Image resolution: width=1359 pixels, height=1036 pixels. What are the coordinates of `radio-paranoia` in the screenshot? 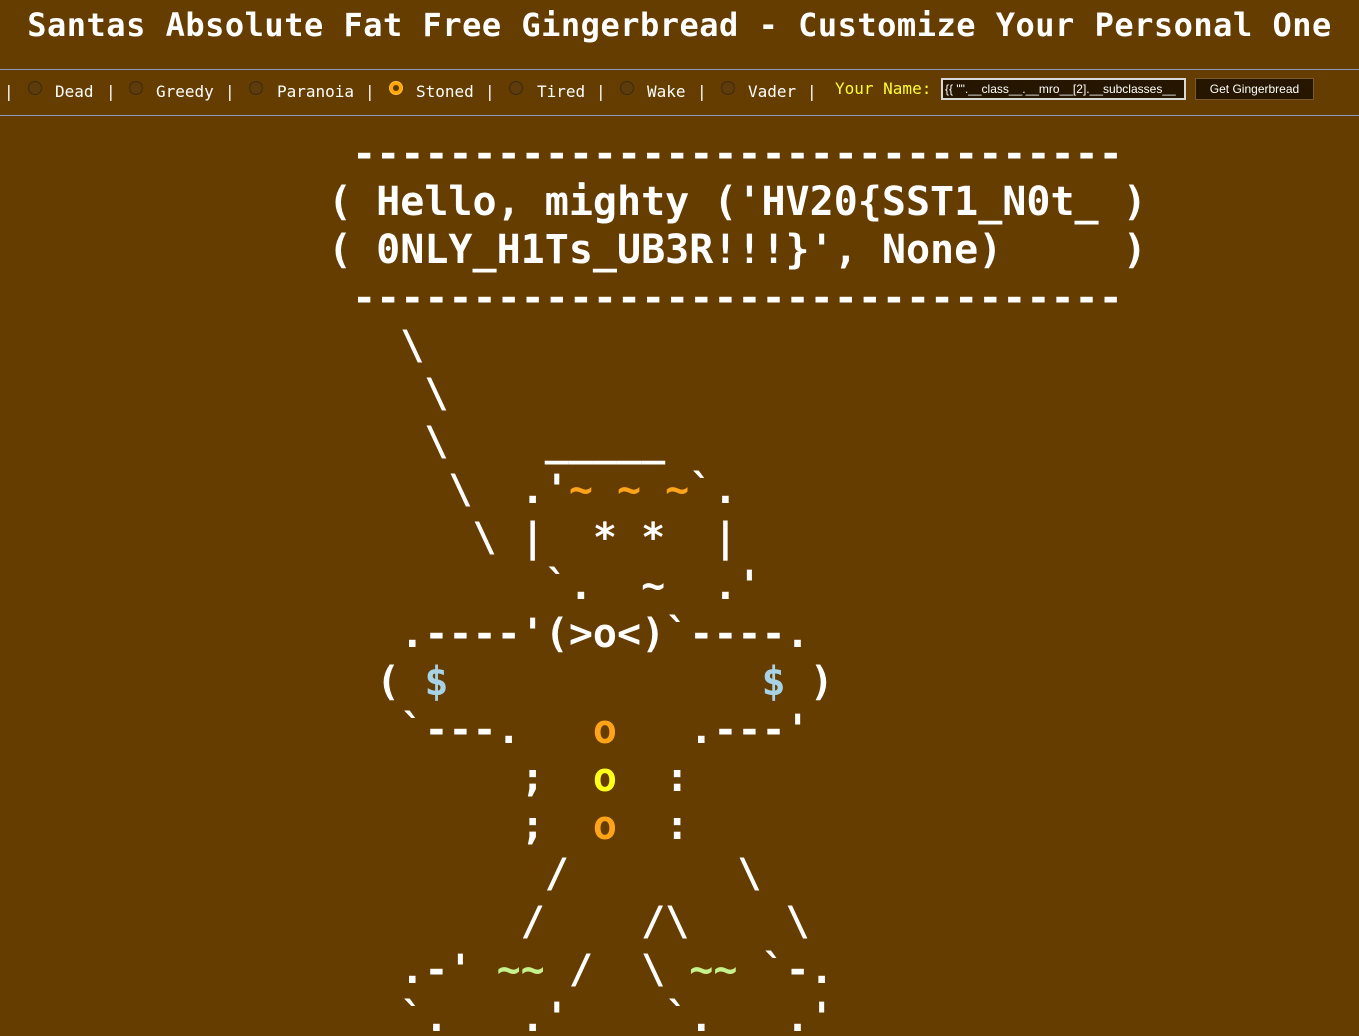 It's located at (256, 88).